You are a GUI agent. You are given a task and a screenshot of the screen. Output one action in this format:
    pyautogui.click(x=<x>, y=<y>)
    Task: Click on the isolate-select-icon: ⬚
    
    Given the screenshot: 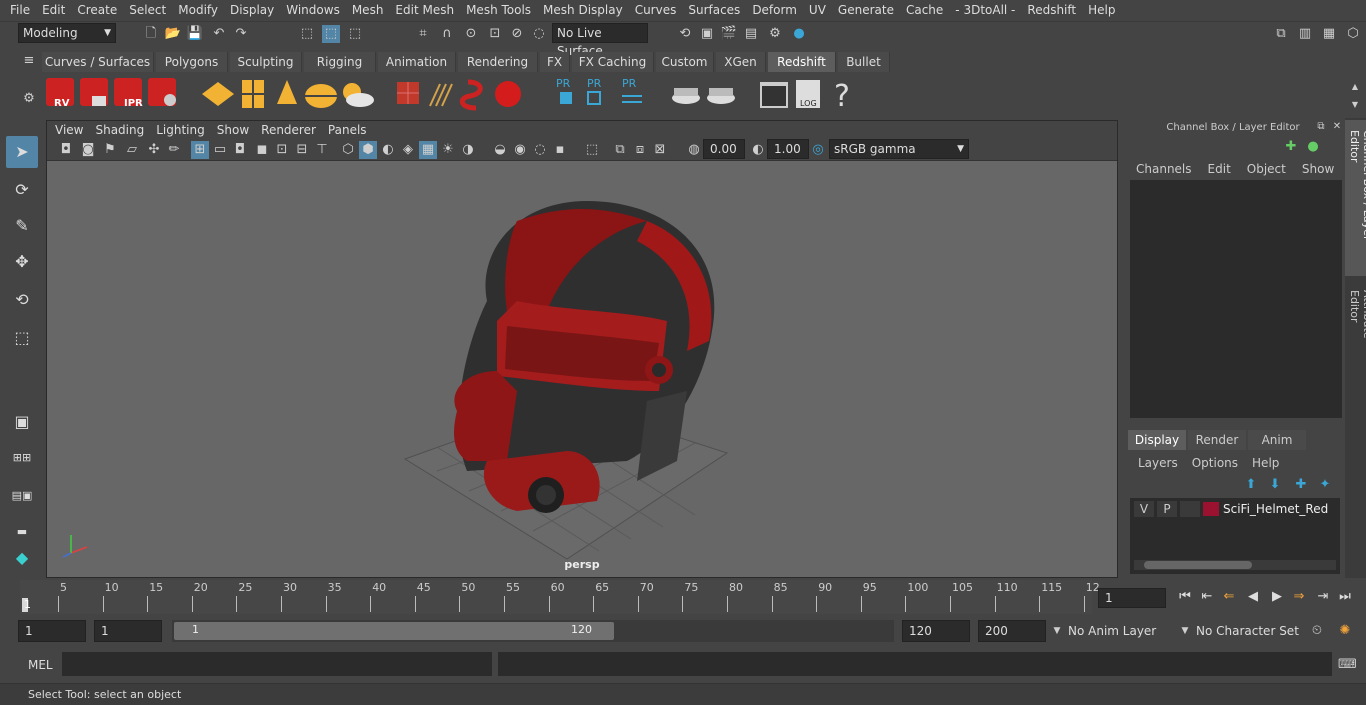 What is the action you would take?
    pyautogui.click(x=592, y=150)
    